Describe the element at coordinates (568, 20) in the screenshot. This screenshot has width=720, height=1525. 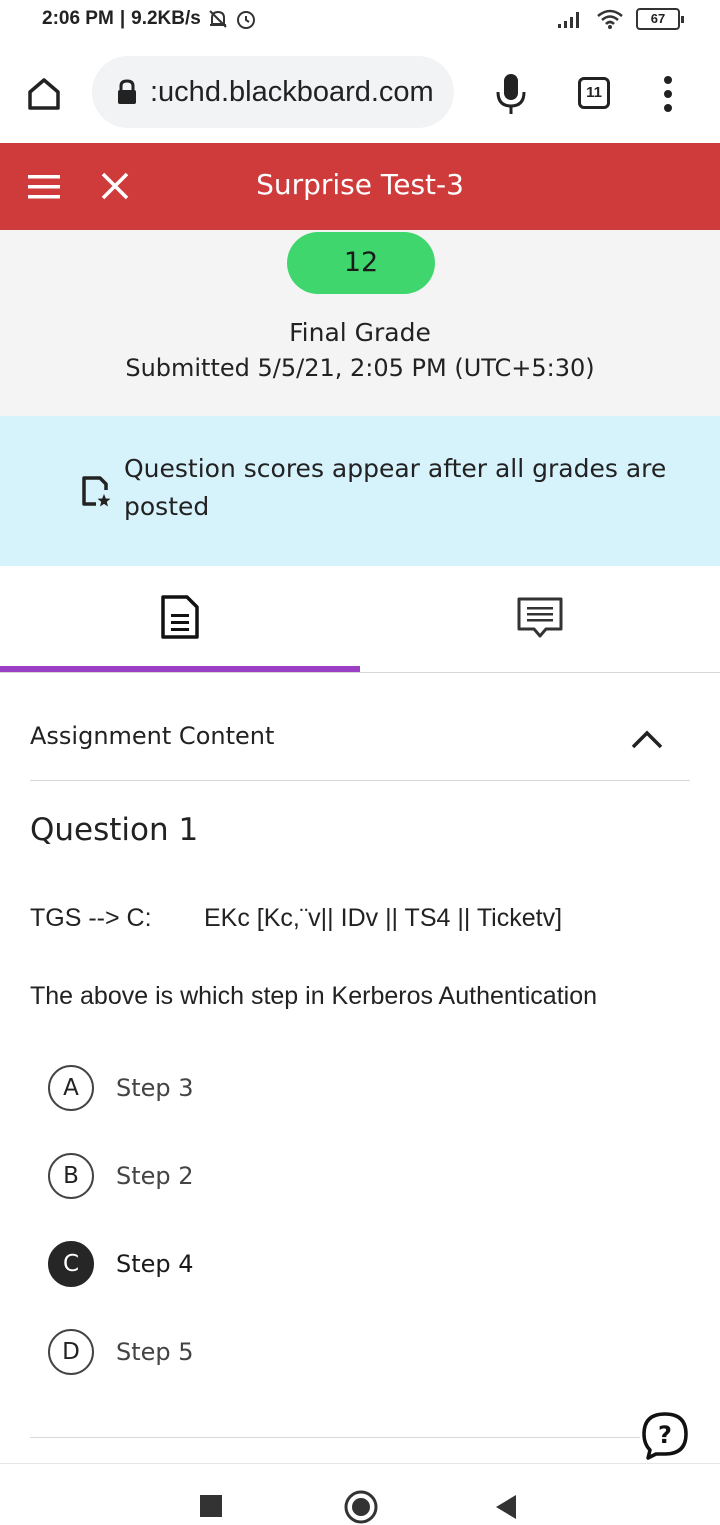
I see `signal-icon` at that location.